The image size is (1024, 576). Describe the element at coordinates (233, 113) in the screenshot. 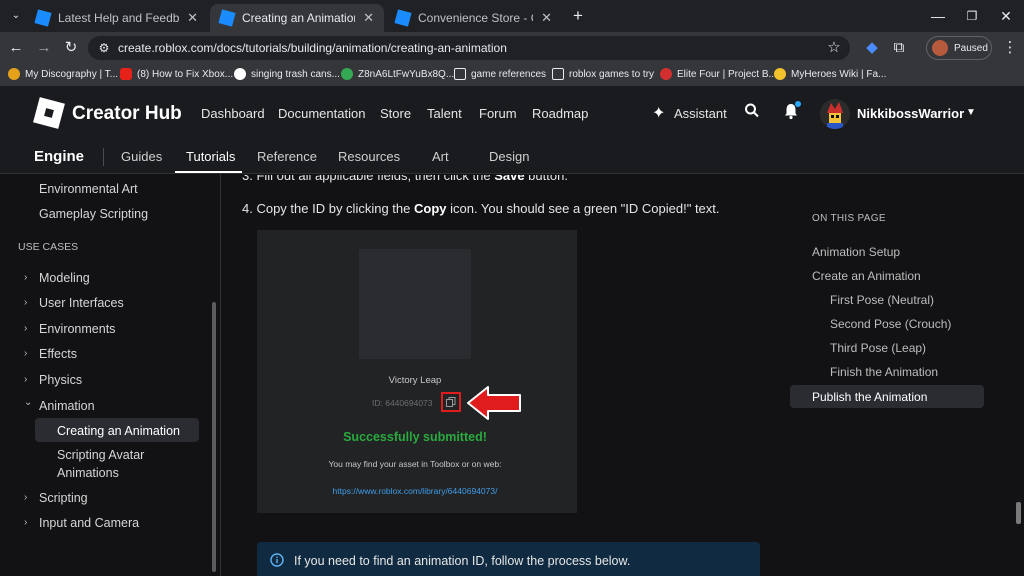

I see `nav-dashboard: Dashboard` at that location.